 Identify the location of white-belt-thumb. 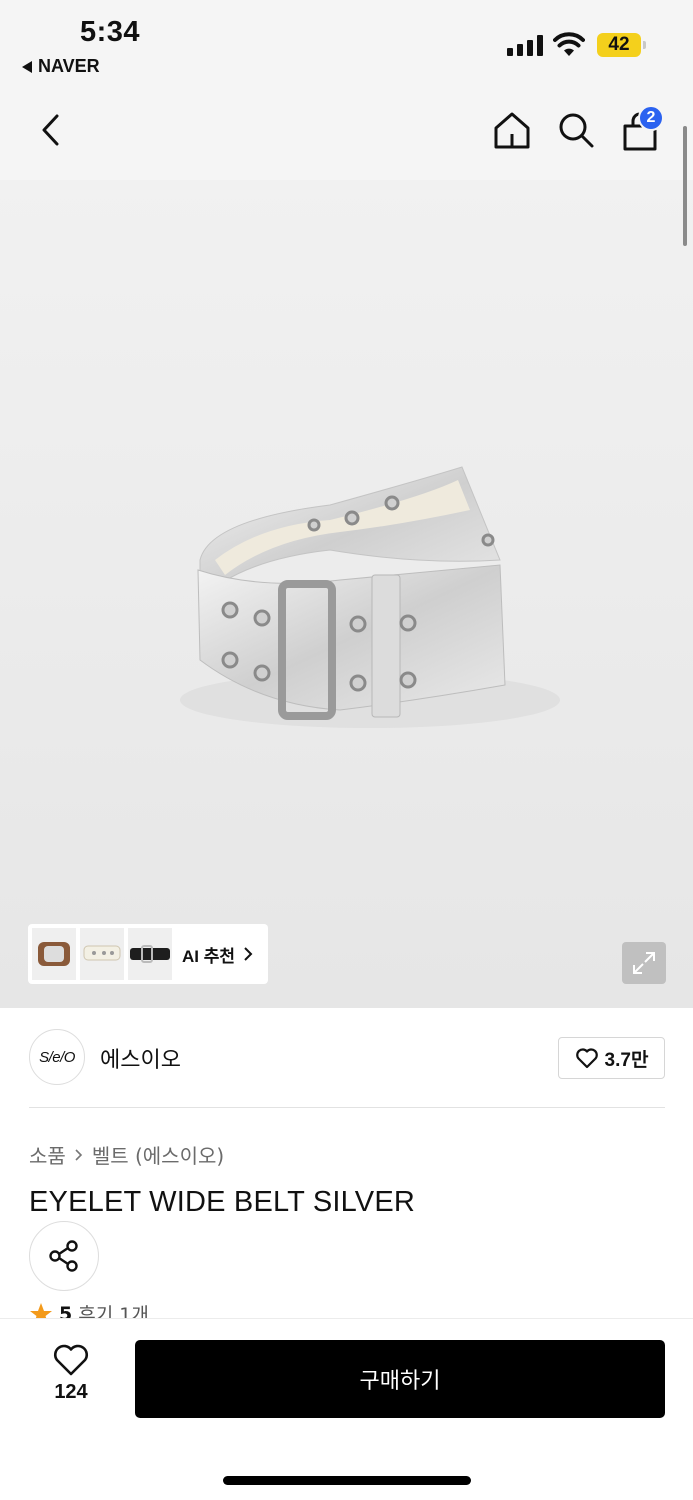
(102, 954).